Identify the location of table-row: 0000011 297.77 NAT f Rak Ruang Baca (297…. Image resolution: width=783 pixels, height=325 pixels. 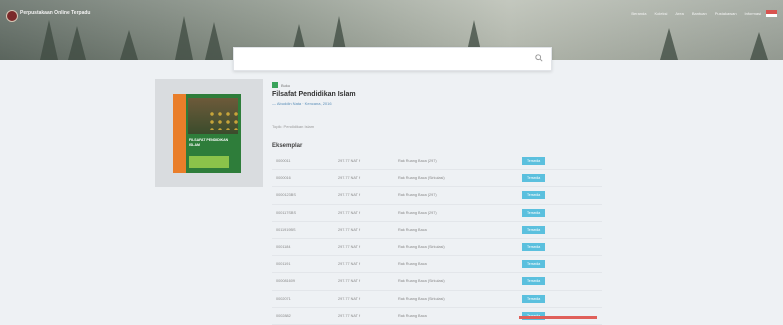
(437, 162).